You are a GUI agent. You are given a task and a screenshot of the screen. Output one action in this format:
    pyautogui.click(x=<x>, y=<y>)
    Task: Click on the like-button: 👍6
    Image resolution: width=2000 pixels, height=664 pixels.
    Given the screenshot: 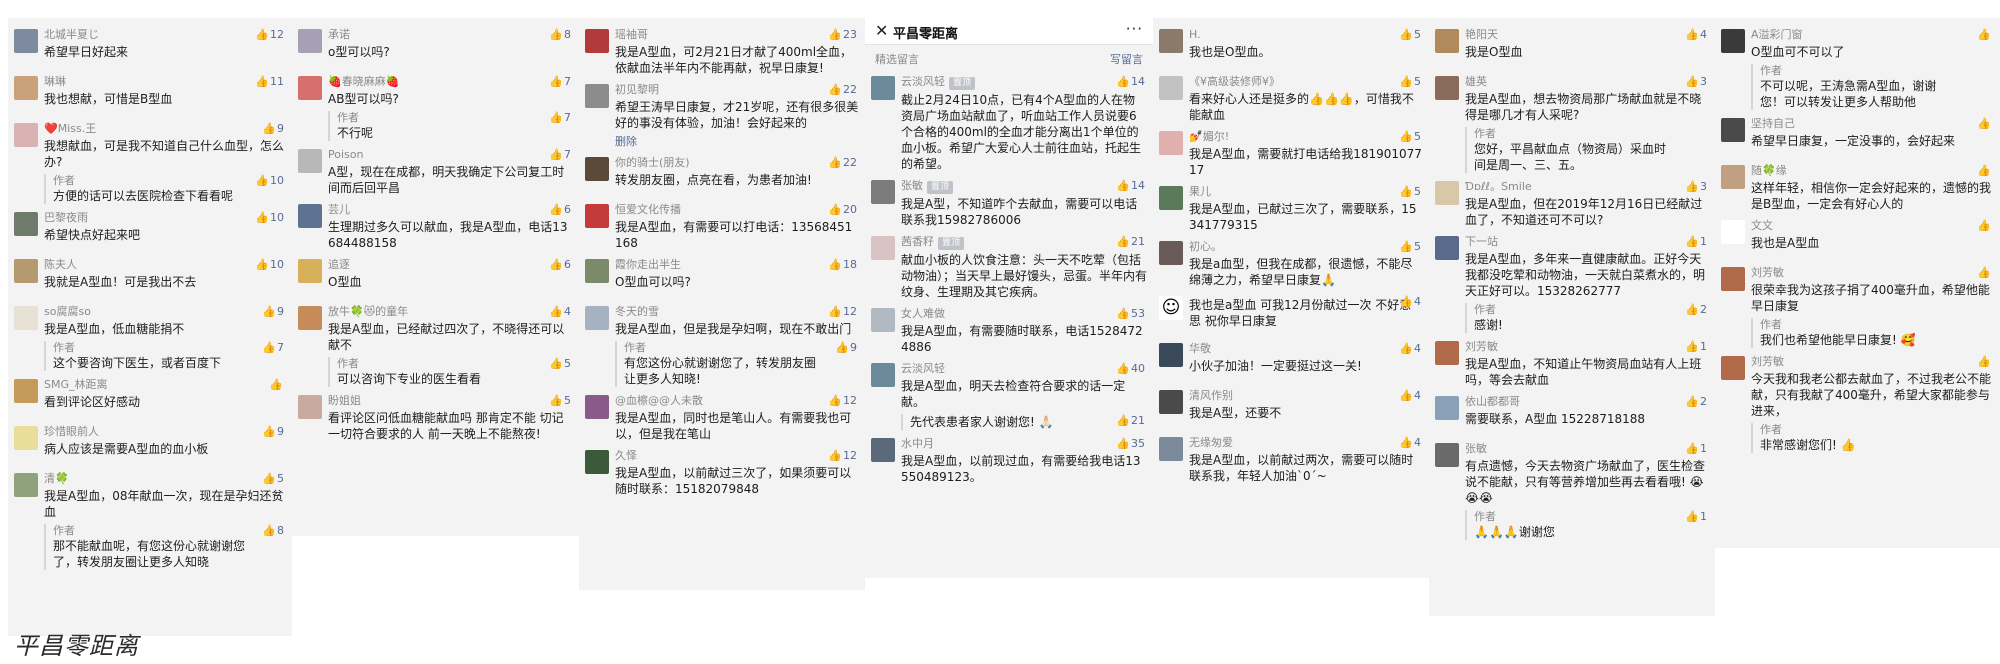 What is the action you would take?
    pyautogui.click(x=560, y=265)
    